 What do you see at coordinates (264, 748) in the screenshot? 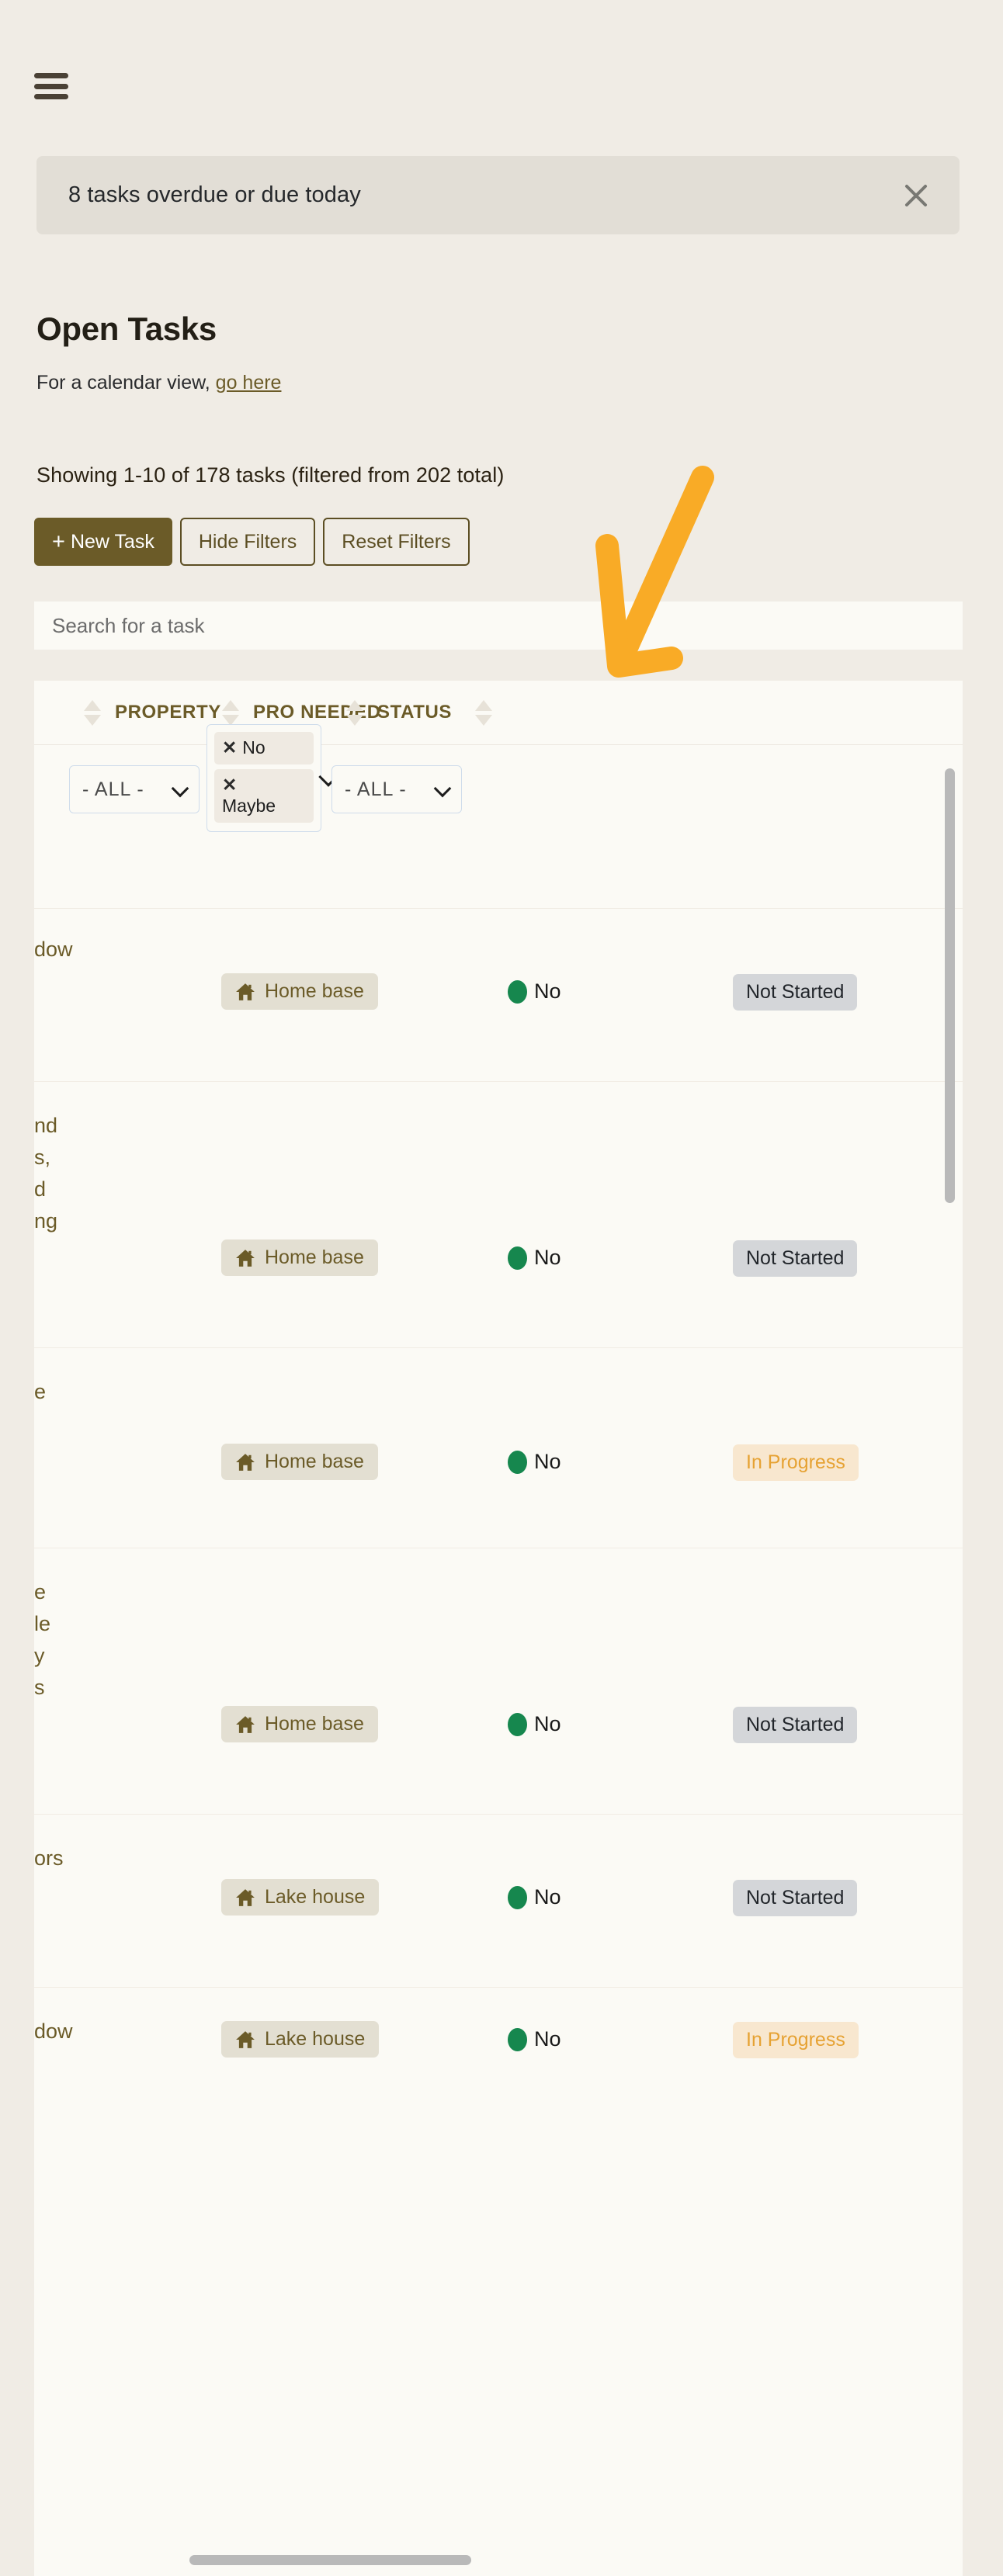
I see `filter-chip-no: ✕ No` at bounding box center [264, 748].